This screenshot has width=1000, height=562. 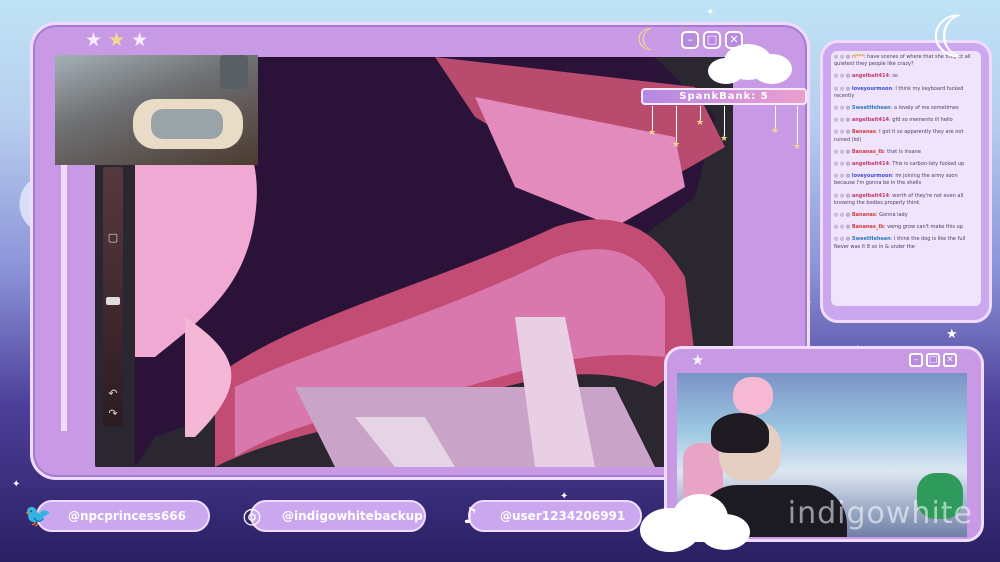 What do you see at coordinates (113, 413) in the screenshot?
I see `redo-icon: ↷` at bounding box center [113, 413].